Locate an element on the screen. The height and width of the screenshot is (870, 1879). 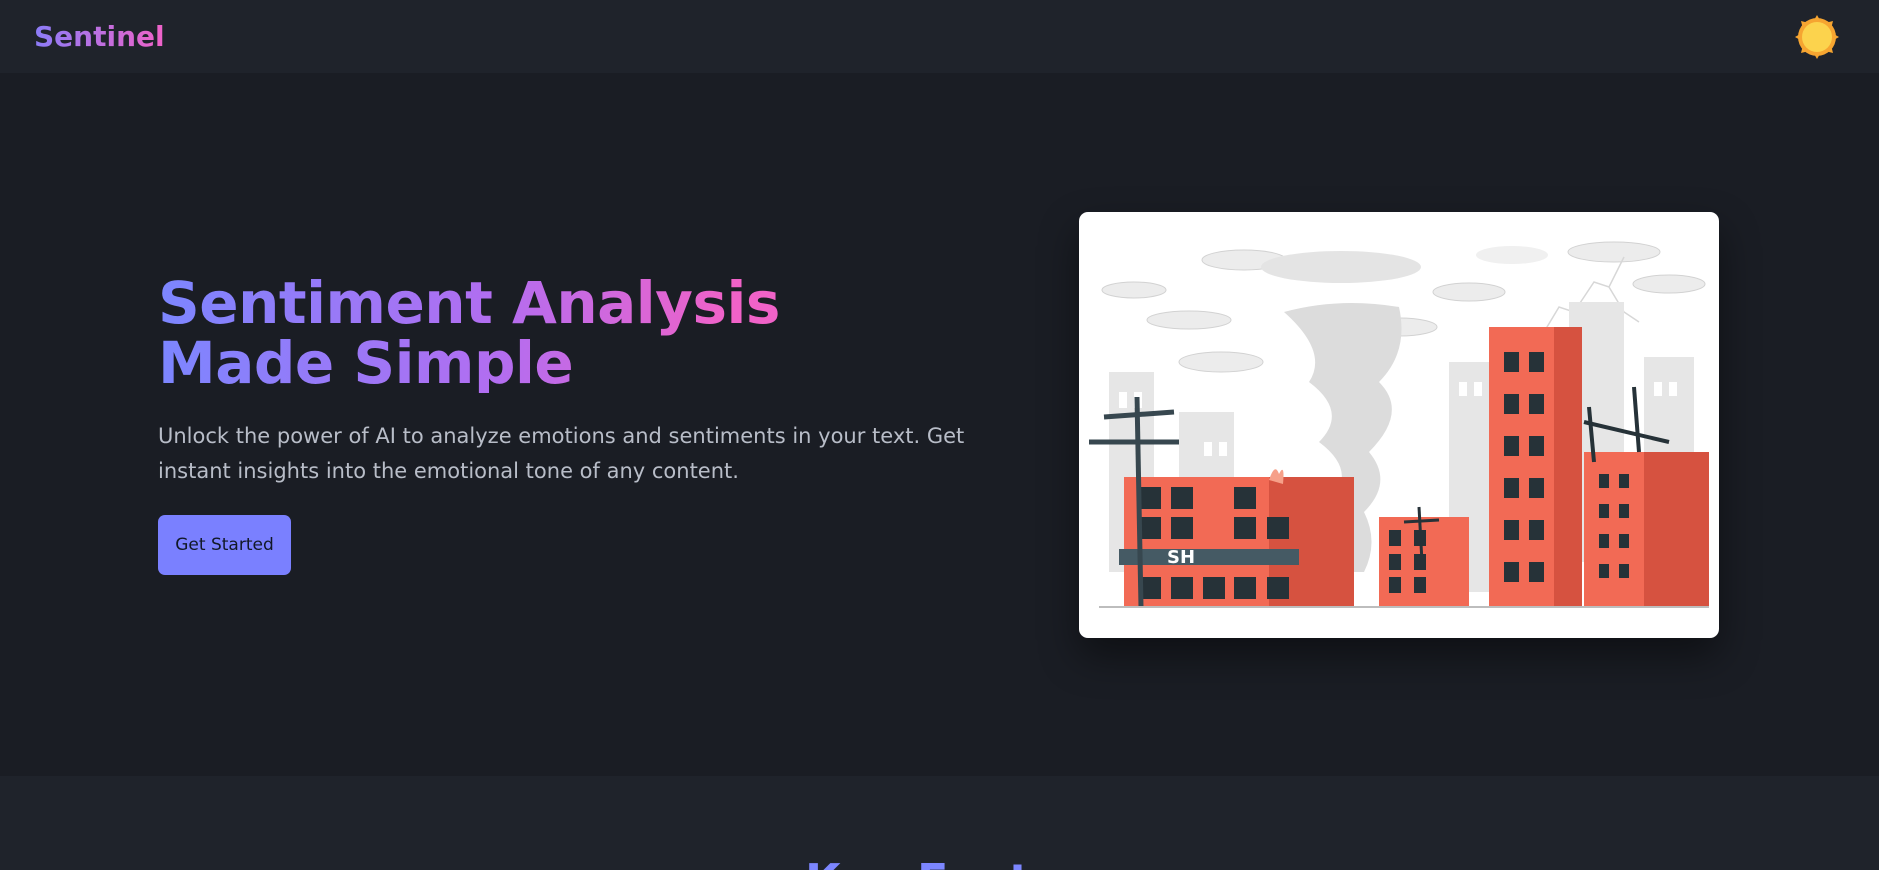
shop-sign: SH is located at coordinates (1181, 557).